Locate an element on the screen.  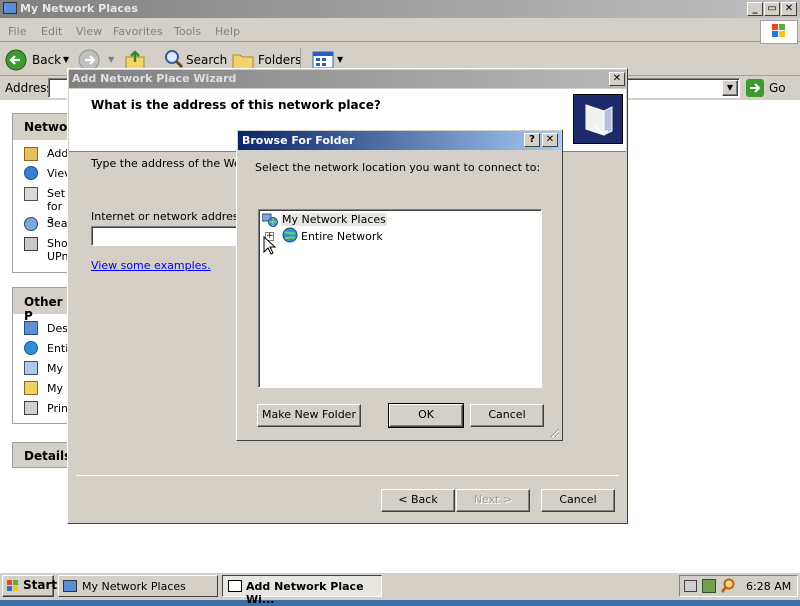
entire-network-icon is located at coordinates (31, 348).